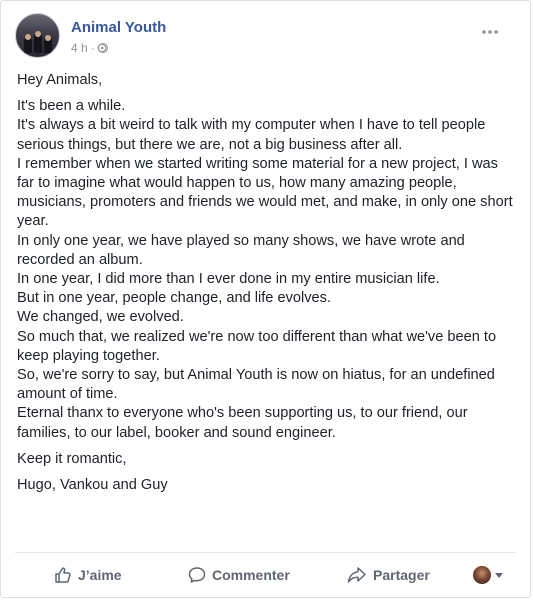 This screenshot has width=533, height=600. Describe the element at coordinates (72, 458) in the screenshot. I see `post-closing: Keep it romantic,` at that location.